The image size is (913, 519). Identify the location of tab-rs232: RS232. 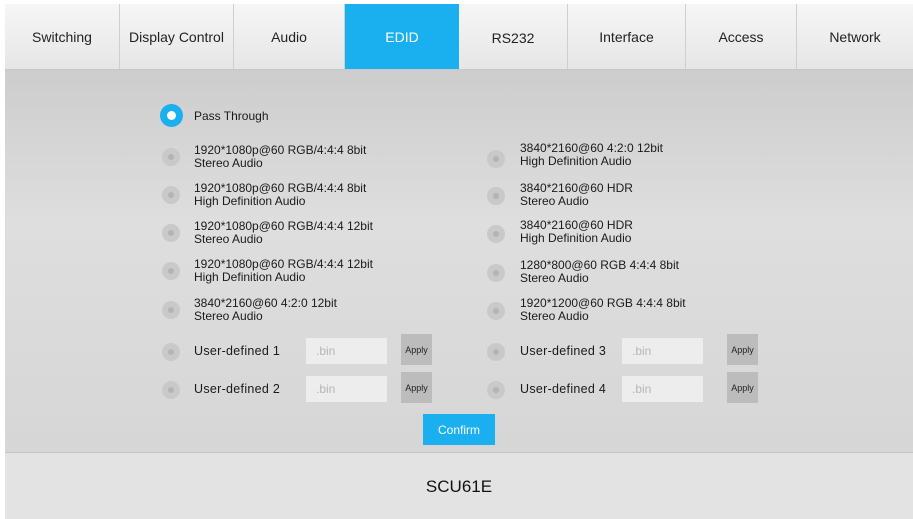
(513, 36).